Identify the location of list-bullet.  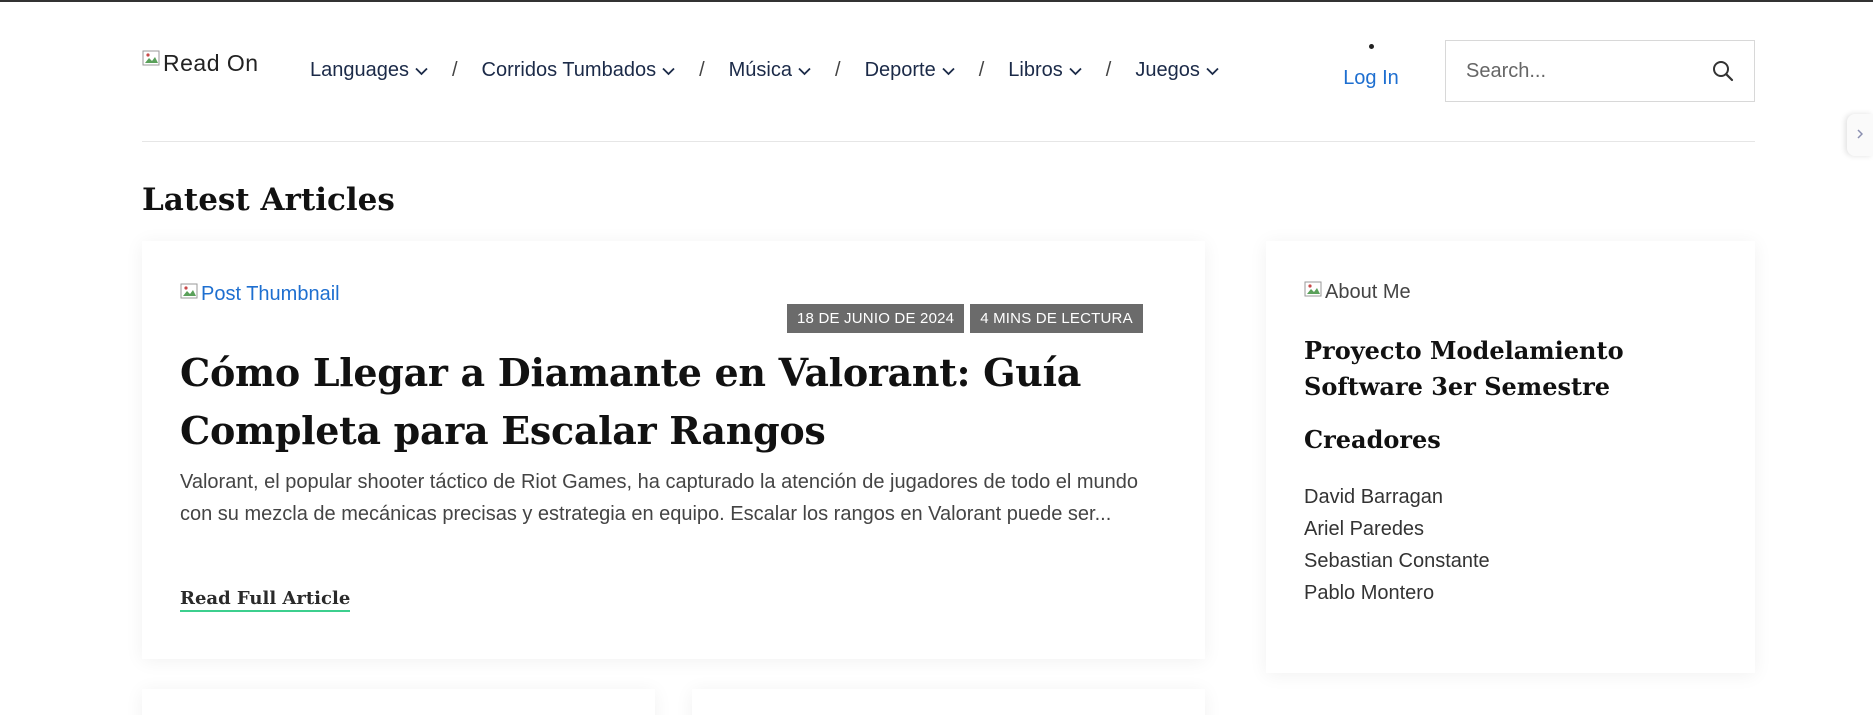
(1371, 46).